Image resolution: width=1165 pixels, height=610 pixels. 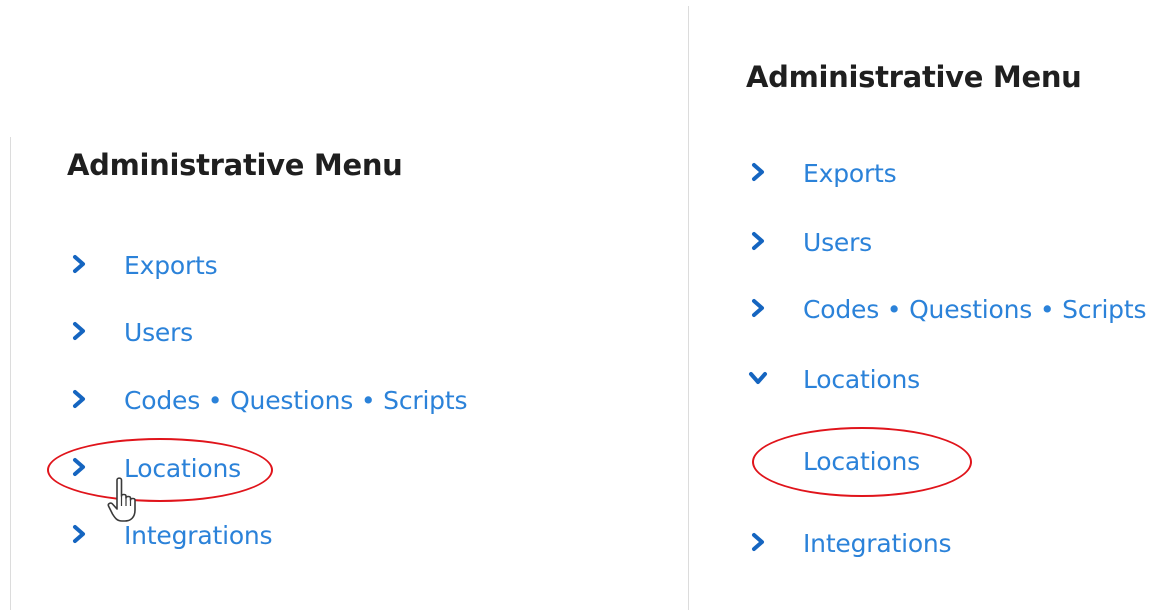 What do you see at coordinates (171, 265) in the screenshot?
I see `left-menu-item-exports-label: Exports` at bounding box center [171, 265].